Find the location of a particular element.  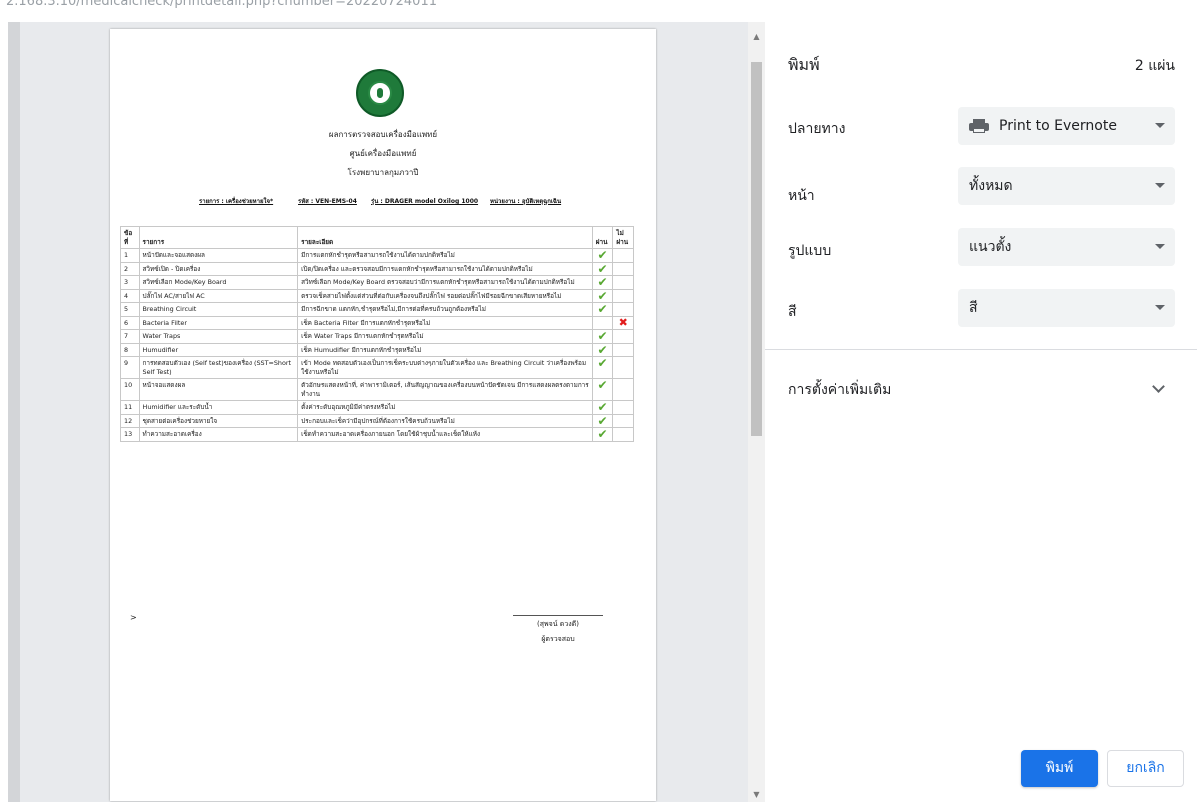

row-item: Breathing Circuit is located at coordinates (218, 309).